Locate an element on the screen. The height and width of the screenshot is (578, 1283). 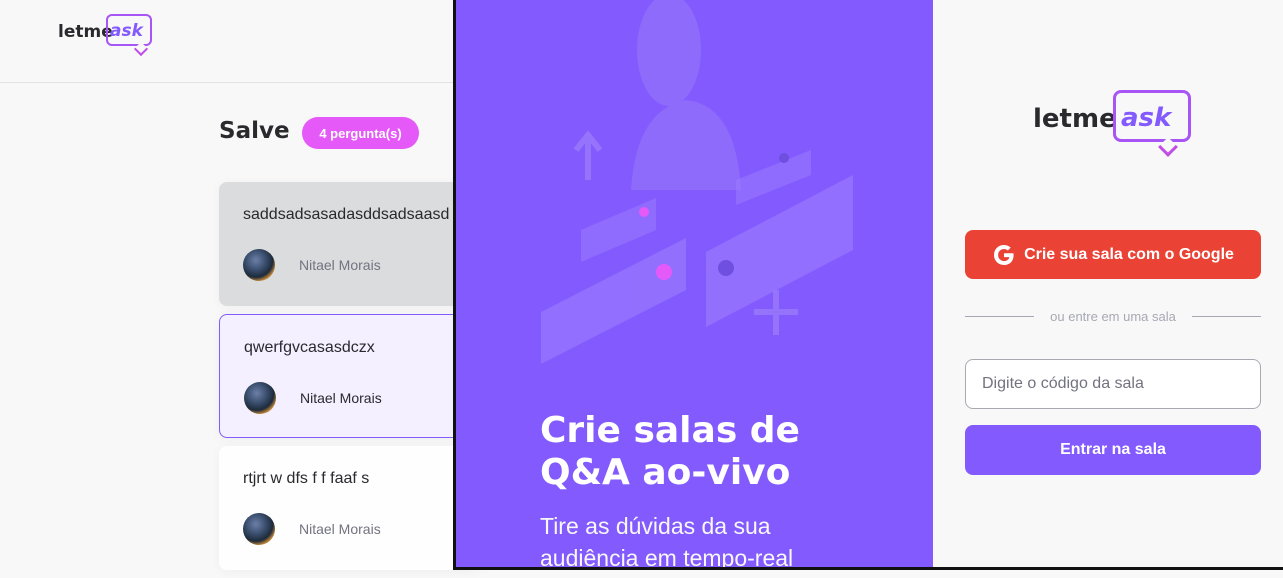
create-room-google-button: Crie sua sala com o Google is located at coordinates (1113, 254).